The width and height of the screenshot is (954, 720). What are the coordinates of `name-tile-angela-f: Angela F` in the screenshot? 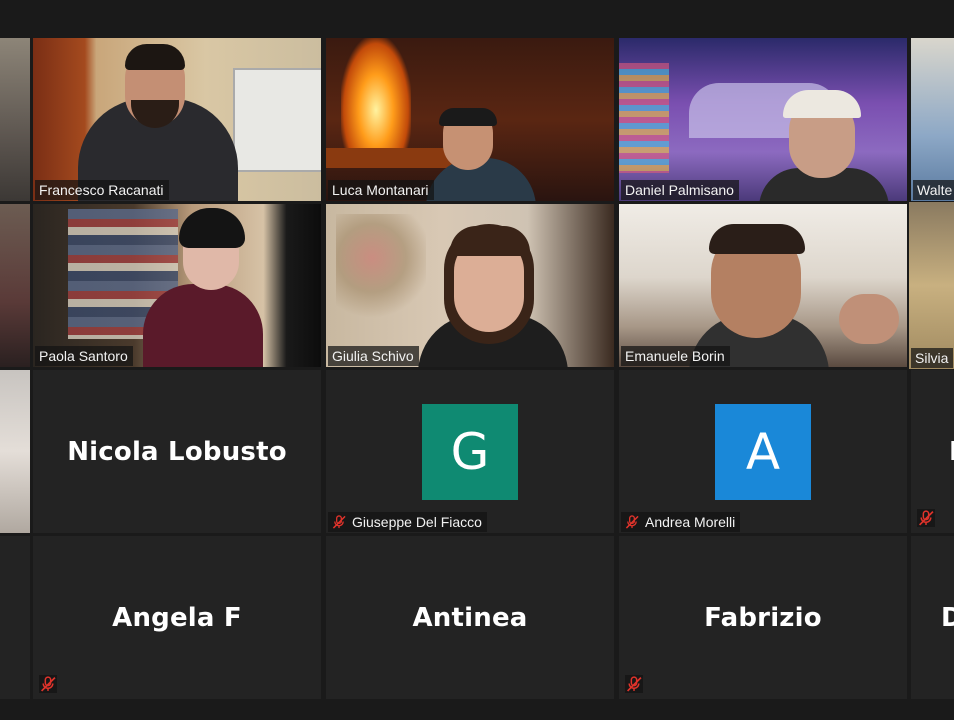 It's located at (177, 617).